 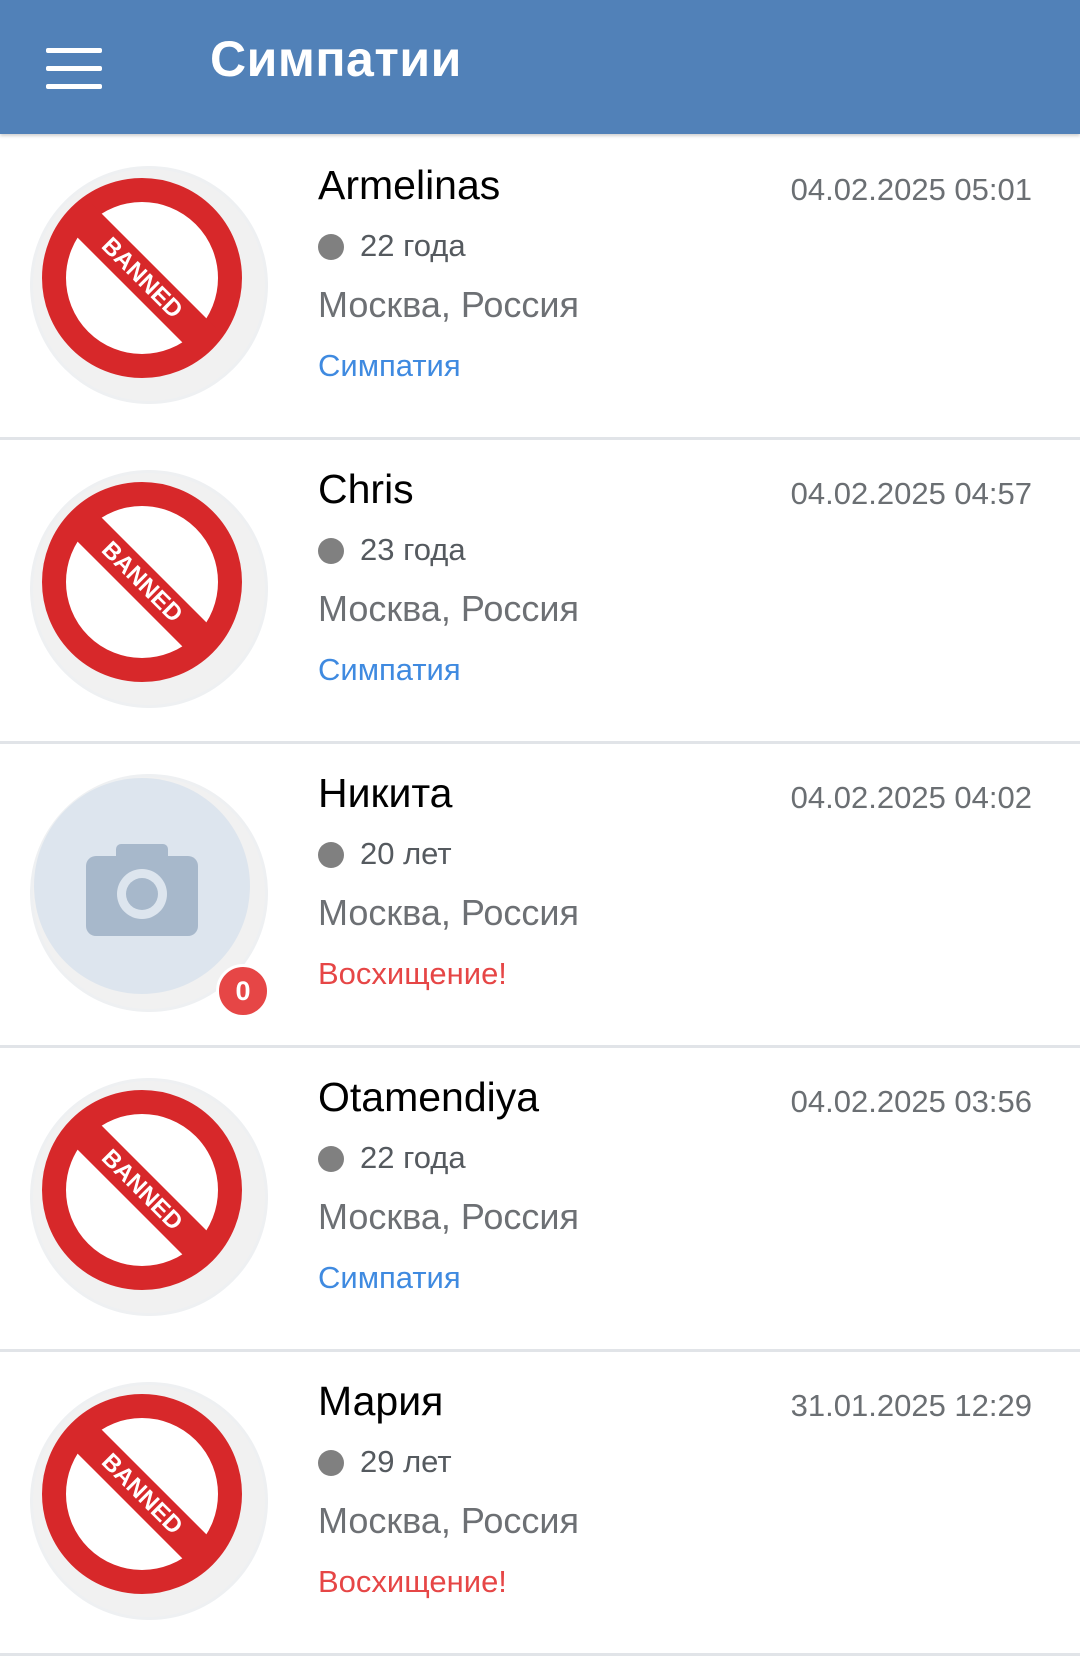 I want to click on user-age: 23 года, so click(x=413, y=549).